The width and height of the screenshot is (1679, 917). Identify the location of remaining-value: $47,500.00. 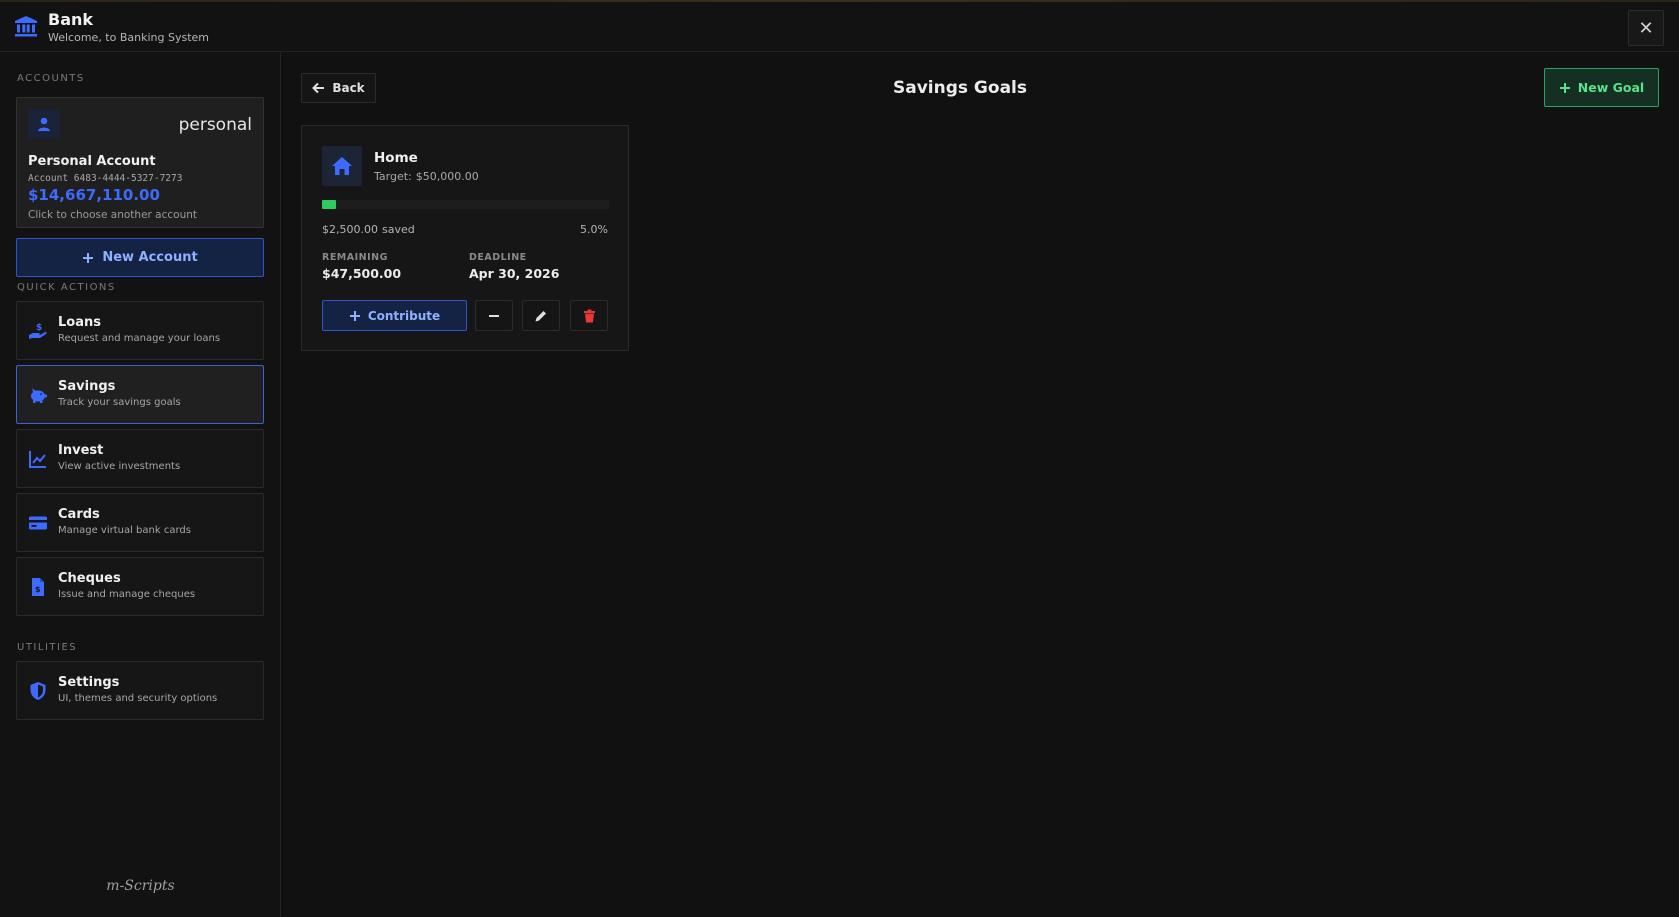
(362, 273).